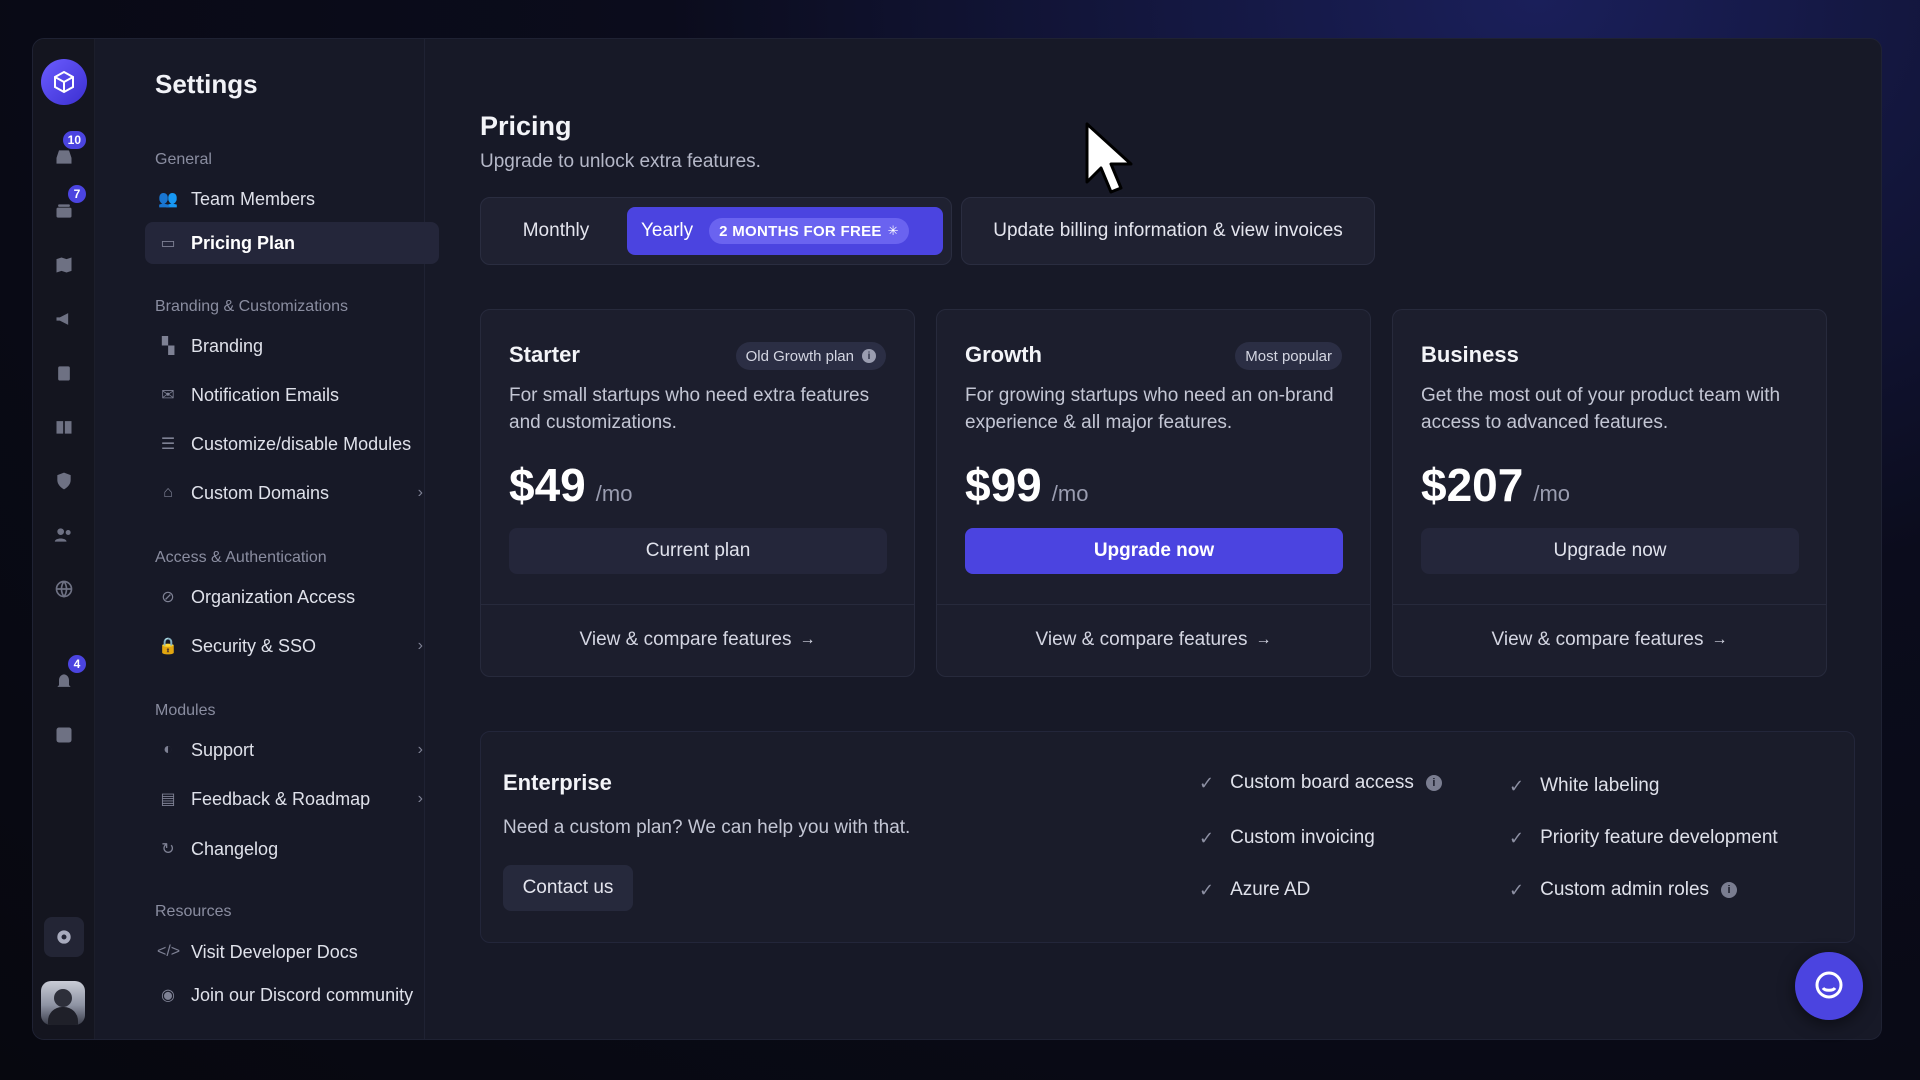 The height and width of the screenshot is (1080, 1920). Describe the element at coordinates (241, 557) in the screenshot. I see `section-access: Access & Authentication` at that location.